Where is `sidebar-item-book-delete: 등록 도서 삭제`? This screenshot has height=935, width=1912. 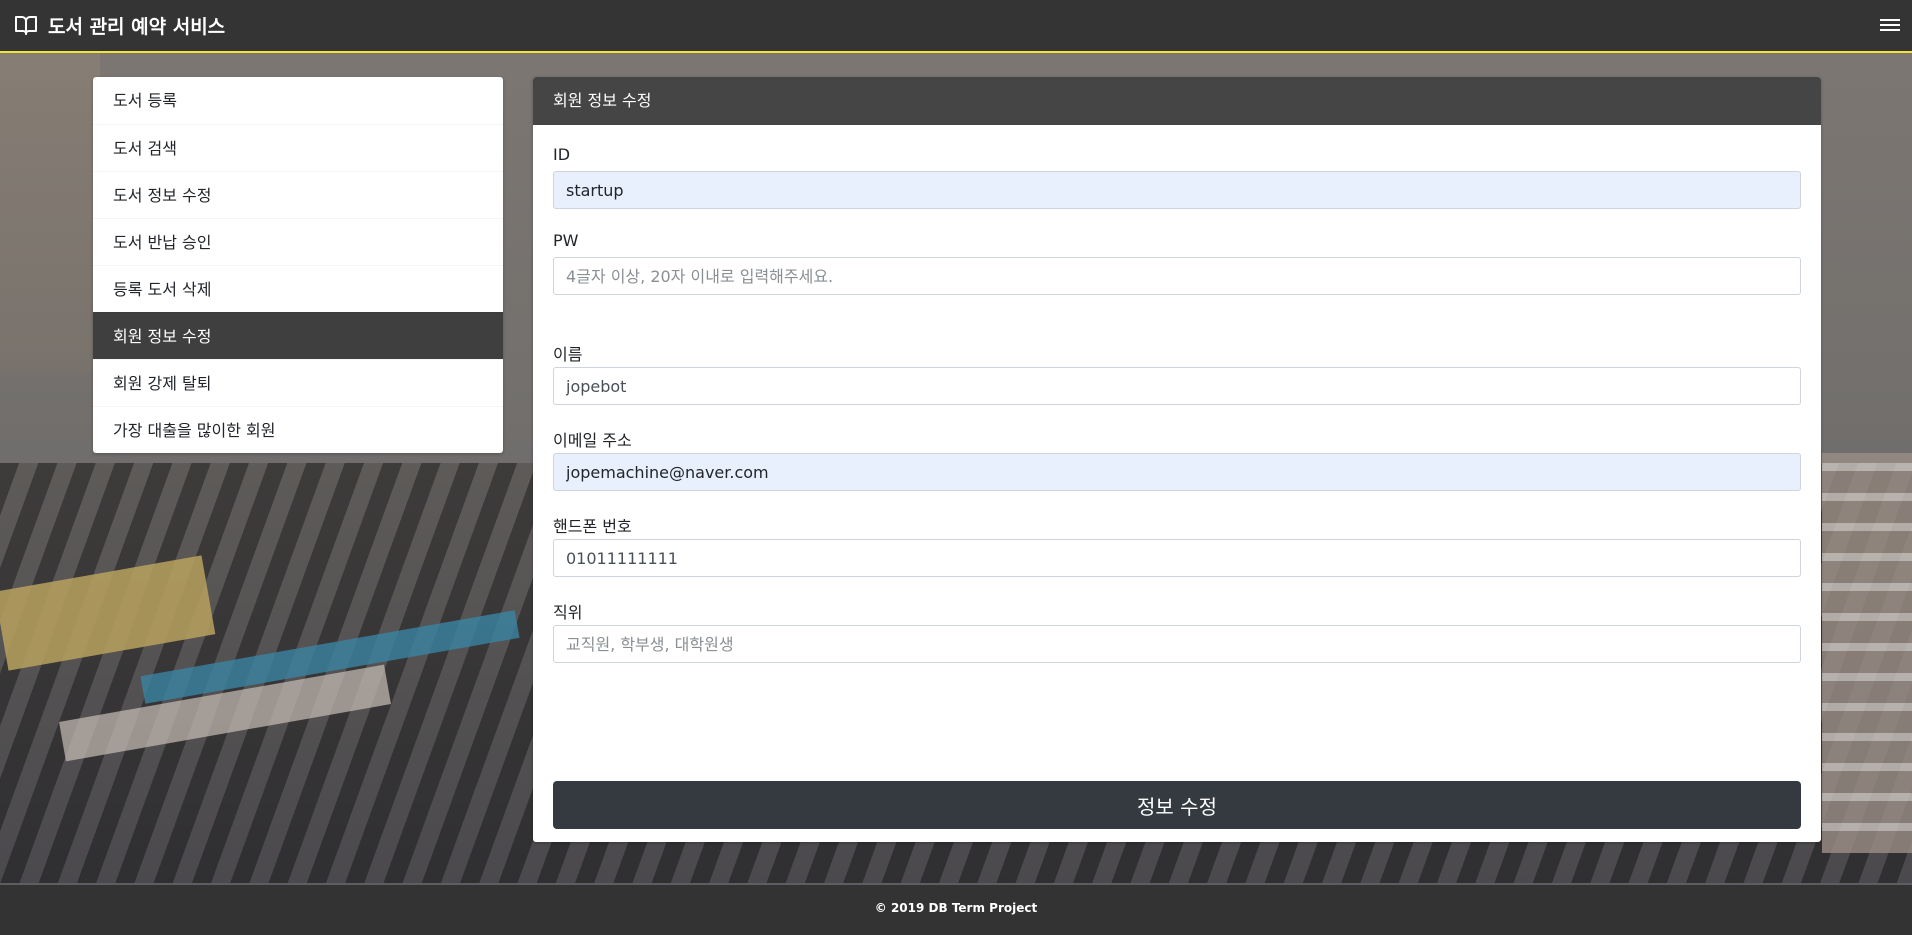 sidebar-item-book-delete: 등록 도서 삭제 is located at coordinates (298, 288).